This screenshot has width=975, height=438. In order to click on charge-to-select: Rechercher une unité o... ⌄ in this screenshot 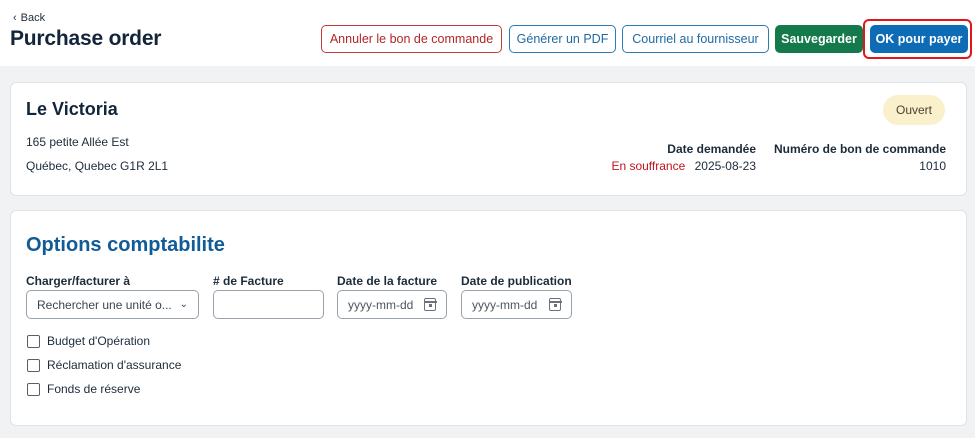, I will do `click(112, 304)`.